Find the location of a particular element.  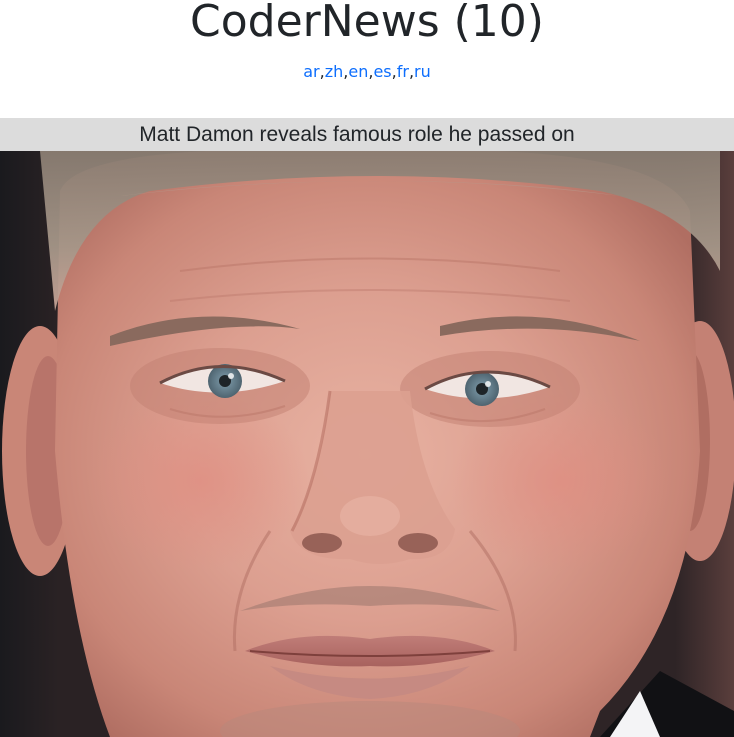

language-link-en: en is located at coordinates (358, 71).